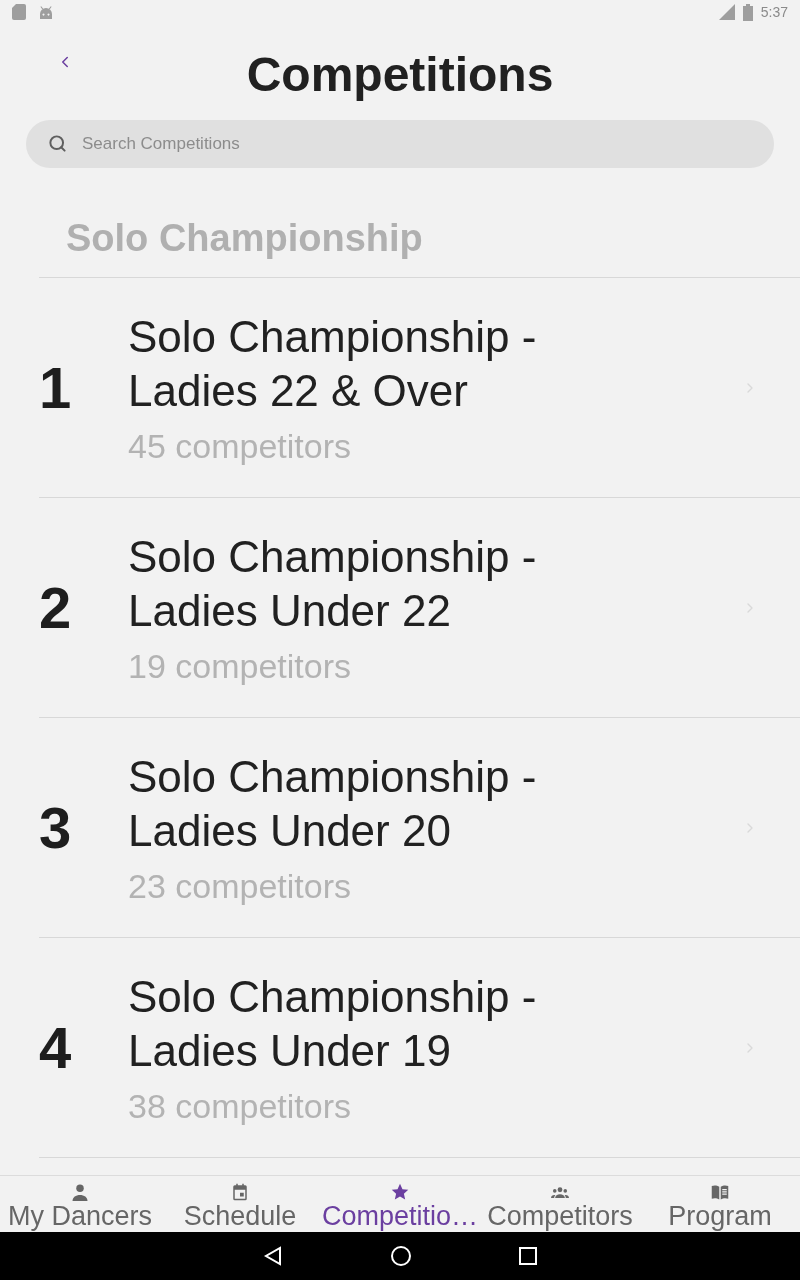 The height and width of the screenshot is (1280, 800). Describe the element at coordinates (333, 363) in the screenshot. I see `competition-title: Solo Championship - Ladies 22 & Over` at that location.